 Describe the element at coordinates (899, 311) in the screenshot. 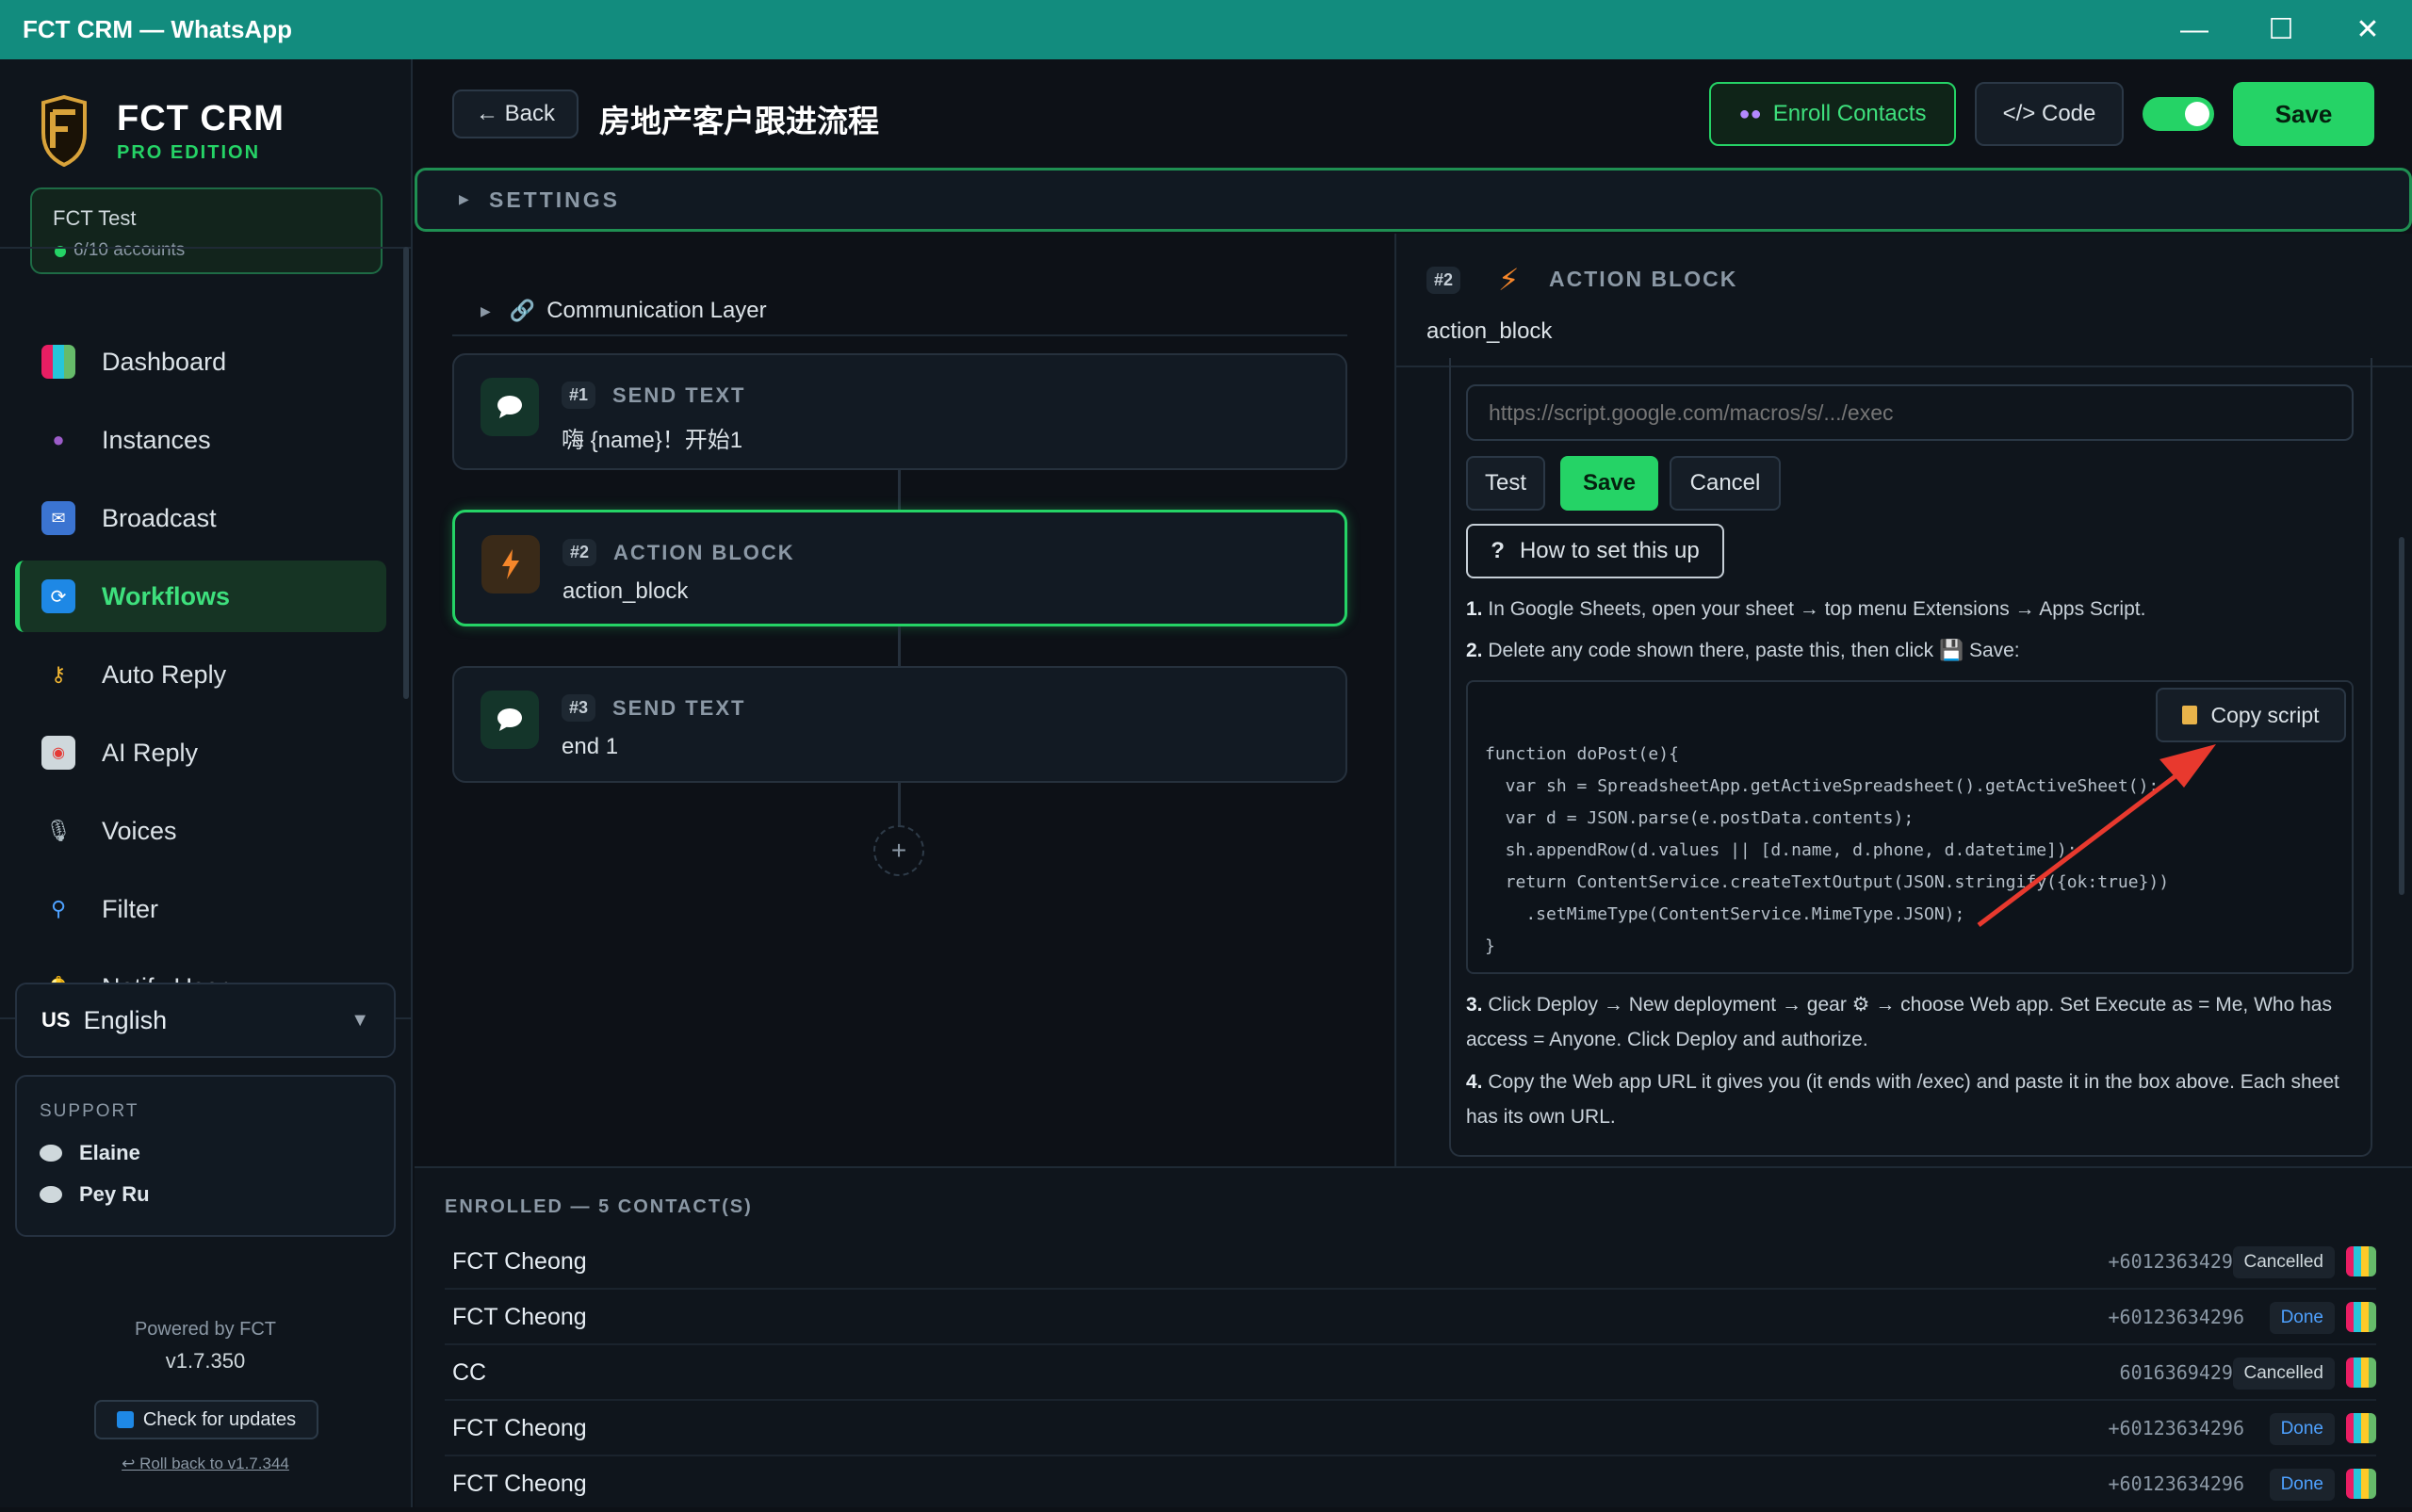

I see `communication-layer-toggle: ▶ 🔗 Communication Layer` at that location.